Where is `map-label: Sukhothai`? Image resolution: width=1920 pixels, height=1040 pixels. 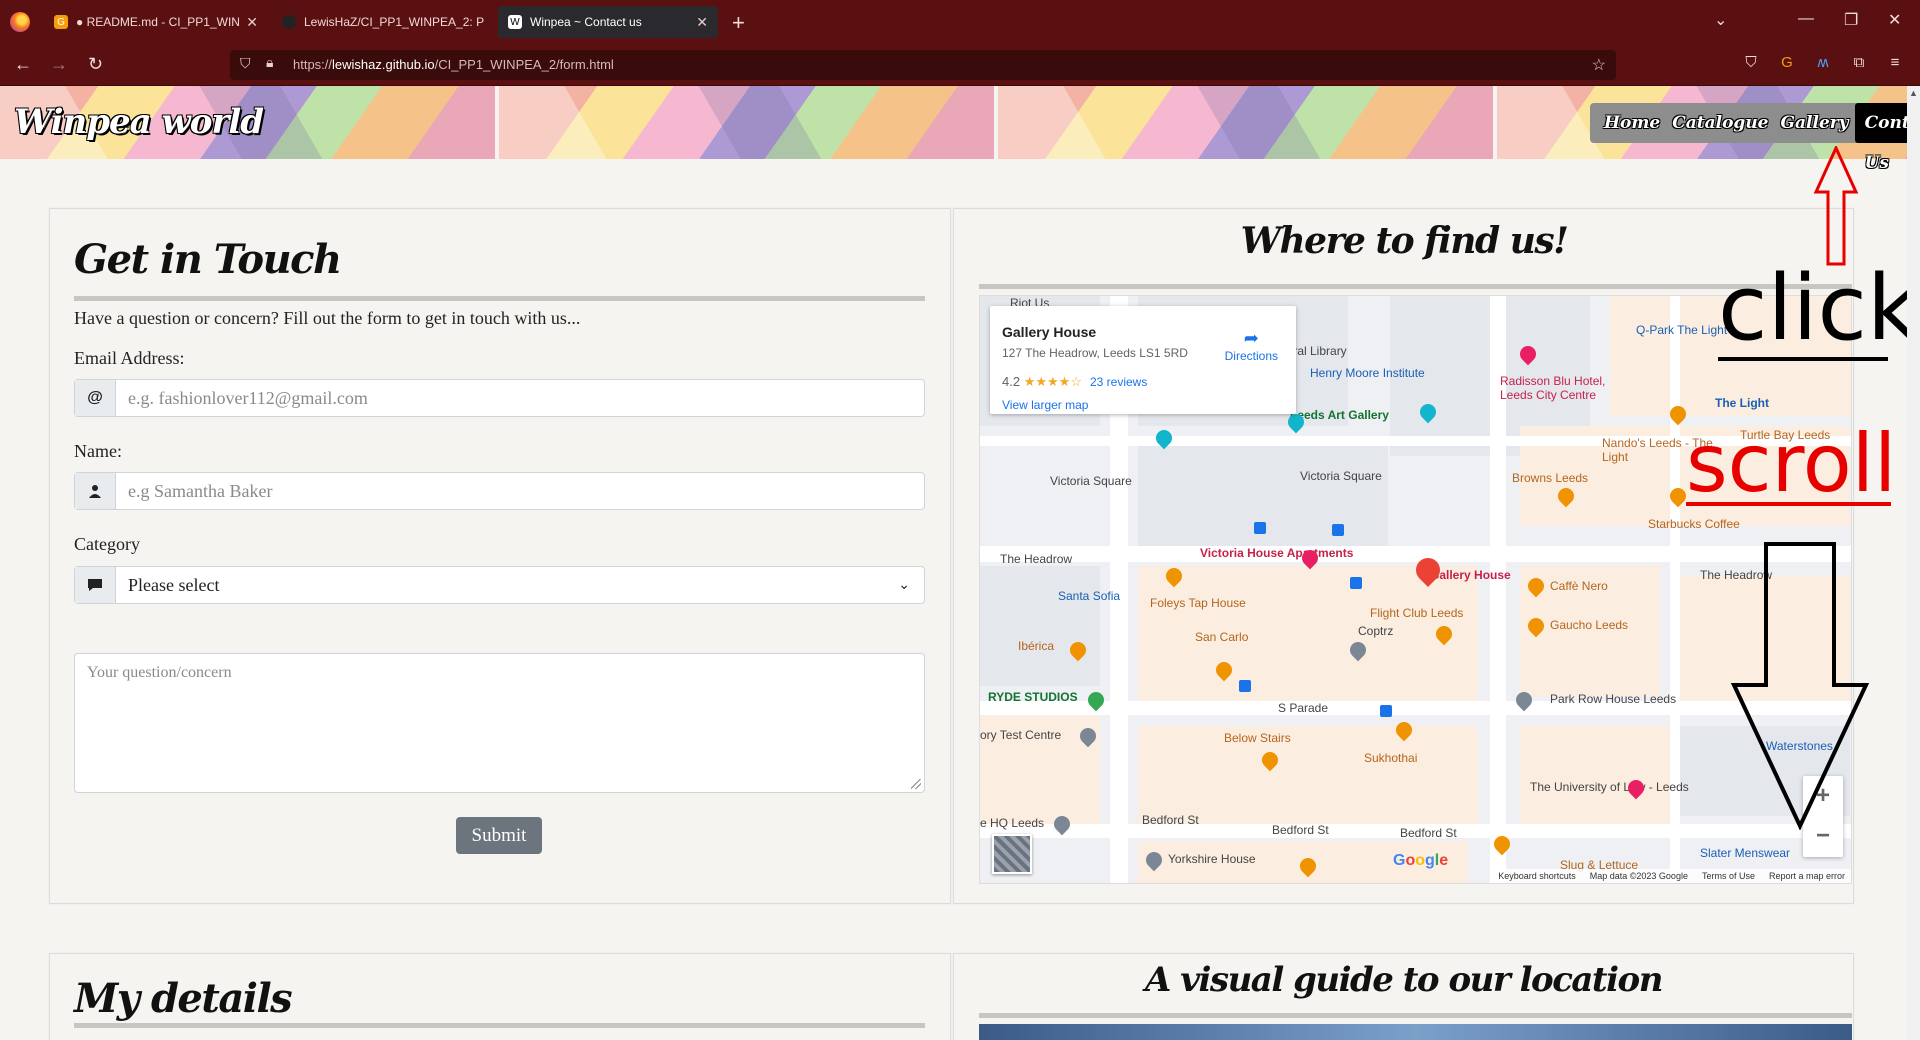
map-label: Sukhothai is located at coordinates (1391, 758).